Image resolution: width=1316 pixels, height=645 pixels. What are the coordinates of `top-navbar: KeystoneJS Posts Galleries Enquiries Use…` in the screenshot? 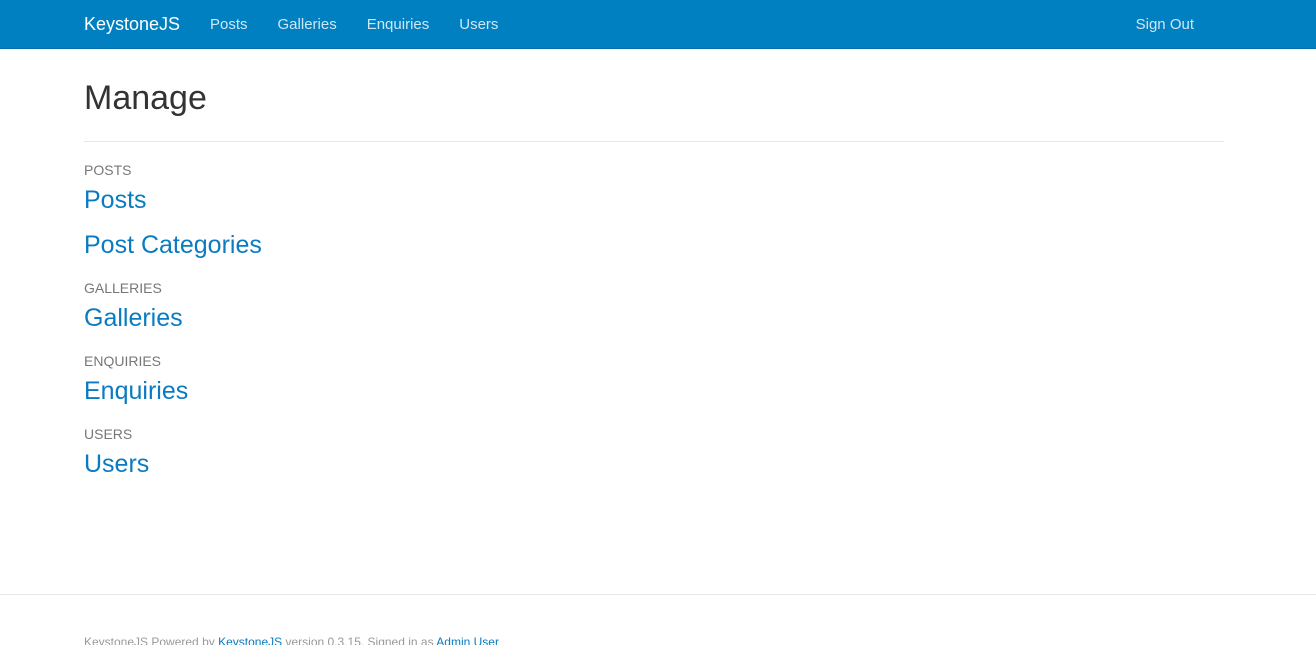 It's located at (658, 24).